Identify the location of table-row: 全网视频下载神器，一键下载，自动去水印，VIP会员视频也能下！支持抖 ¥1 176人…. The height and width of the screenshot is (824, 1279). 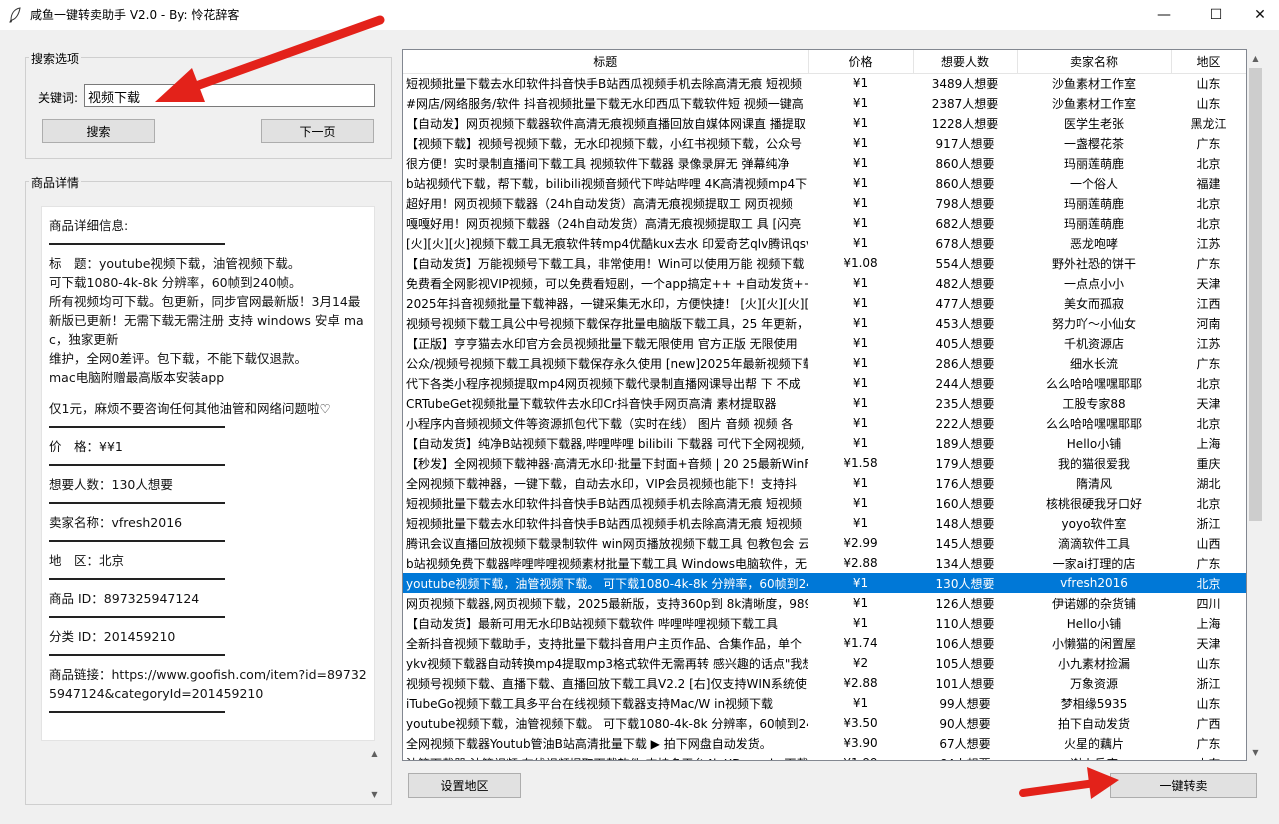
(824, 483).